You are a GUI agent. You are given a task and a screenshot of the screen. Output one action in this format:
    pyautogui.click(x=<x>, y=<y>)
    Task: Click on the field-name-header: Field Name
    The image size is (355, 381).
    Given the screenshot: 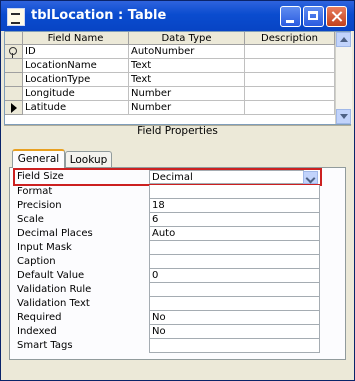 What is the action you would take?
    pyautogui.click(x=76, y=38)
    